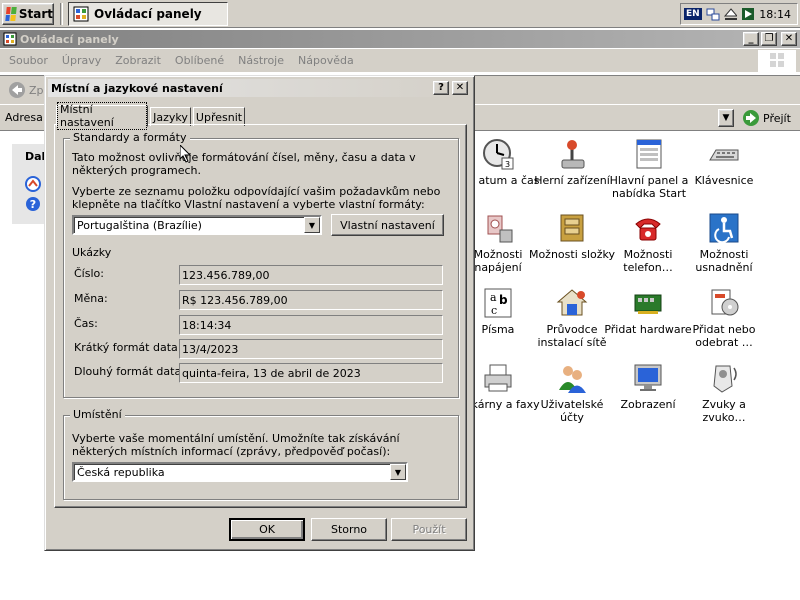  I want to click on help-icon: ?, so click(33, 204).